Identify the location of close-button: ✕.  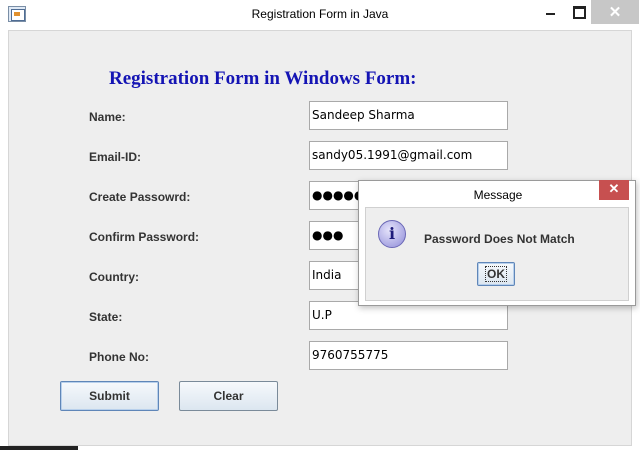
(615, 12).